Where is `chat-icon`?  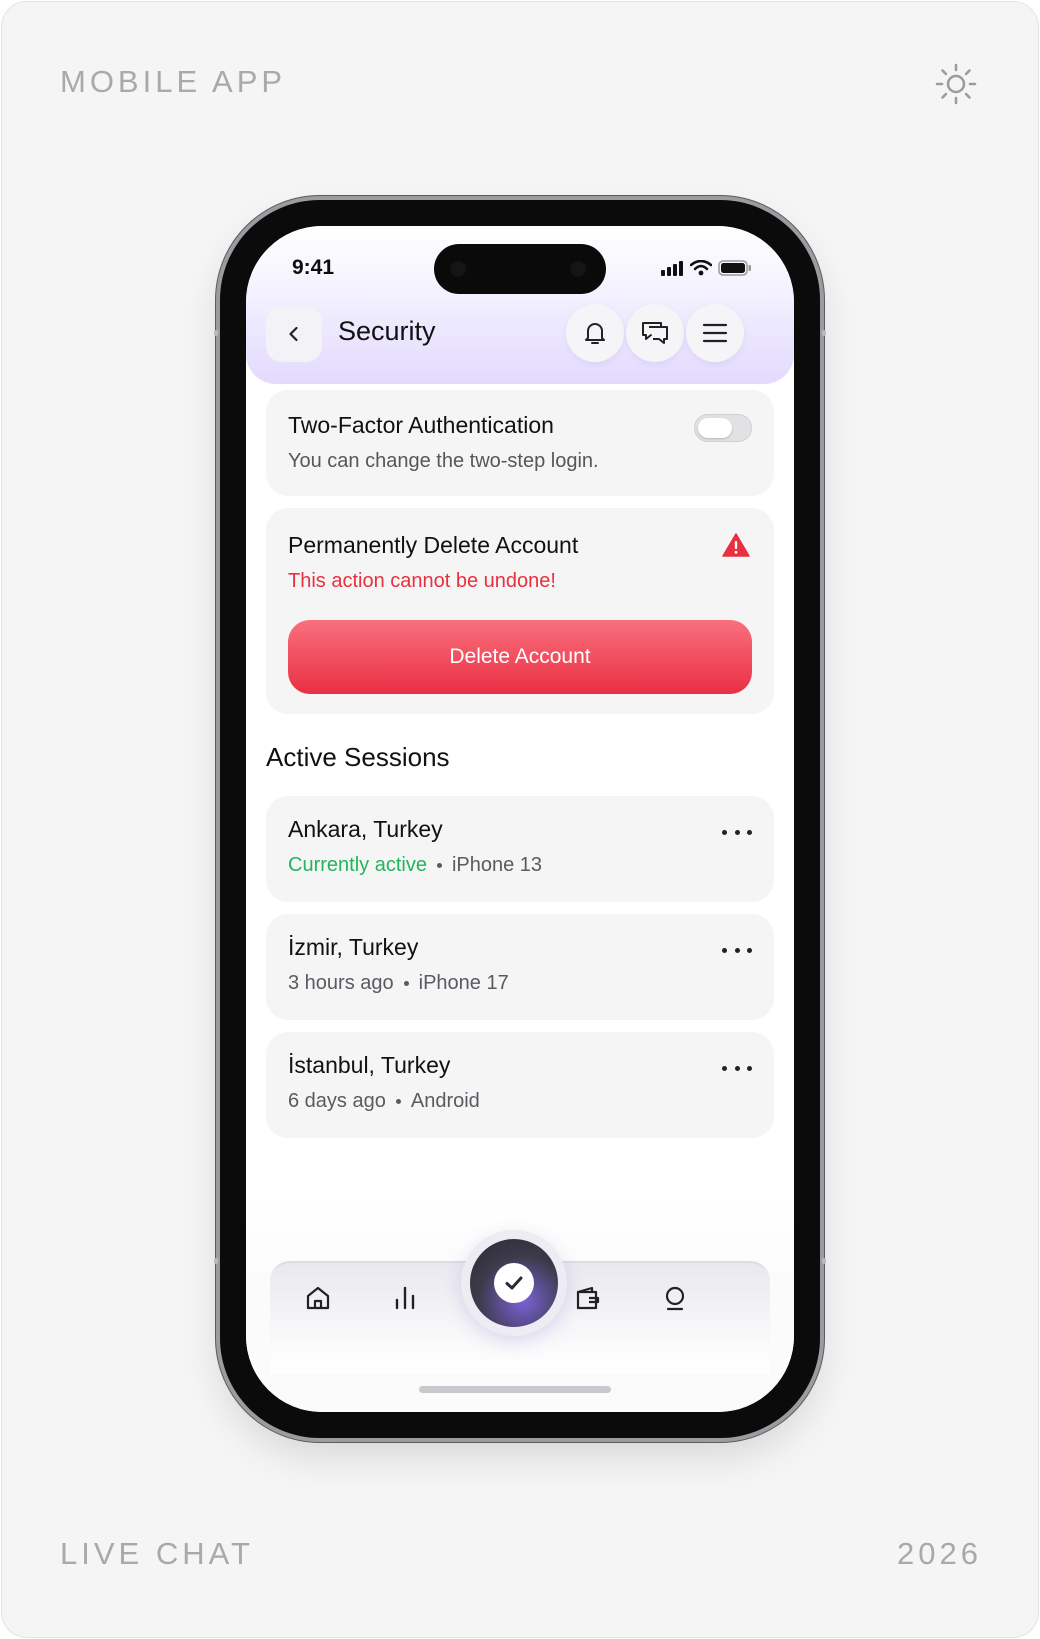 chat-icon is located at coordinates (655, 333).